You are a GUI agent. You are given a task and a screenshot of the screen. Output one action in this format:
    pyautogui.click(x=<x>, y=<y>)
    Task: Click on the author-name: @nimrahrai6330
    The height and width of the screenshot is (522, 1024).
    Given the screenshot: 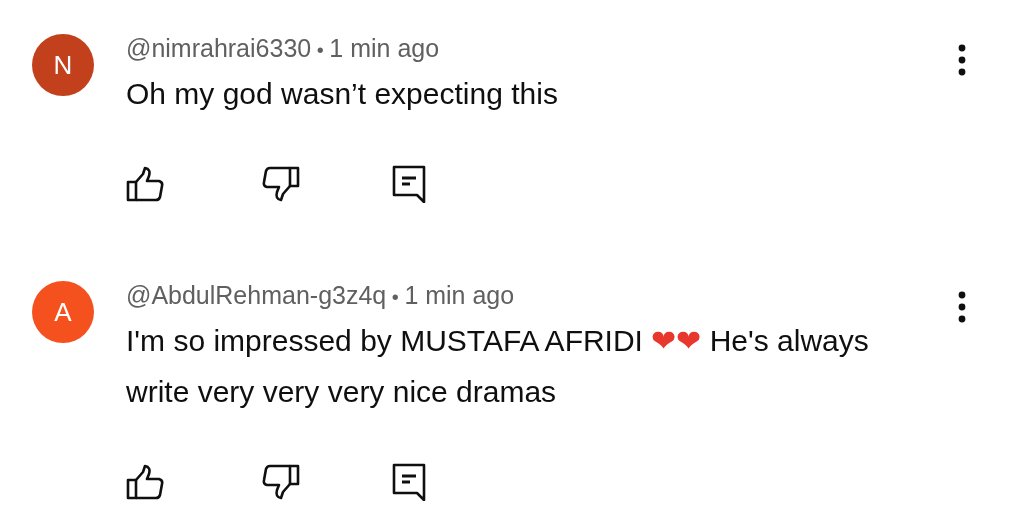 What is the action you would take?
    pyautogui.click(x=219, y=48)
    